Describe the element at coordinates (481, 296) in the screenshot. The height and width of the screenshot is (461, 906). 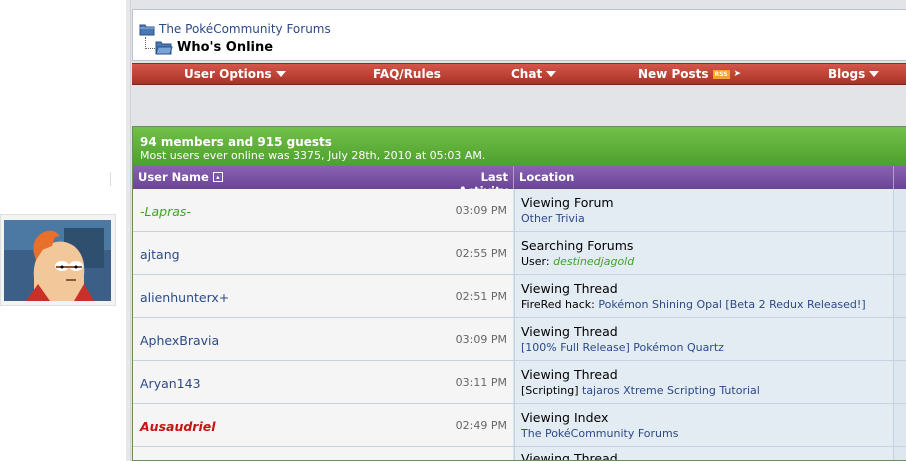
I see `last-activity-time: 02:51 PM` at that location.